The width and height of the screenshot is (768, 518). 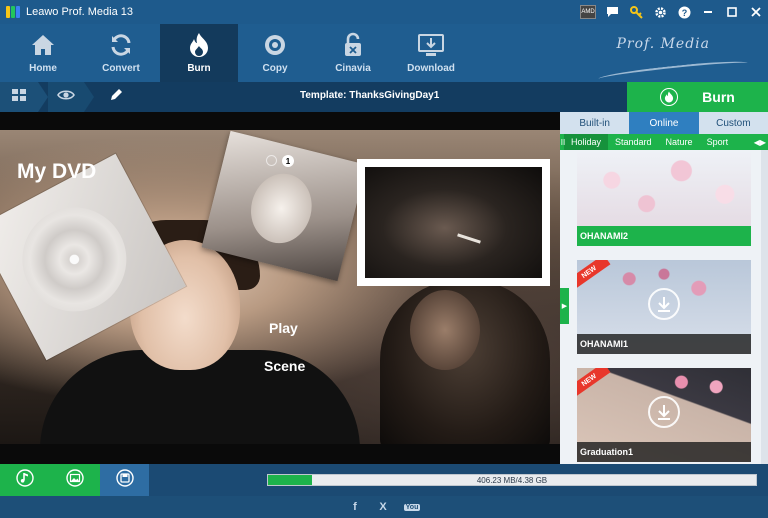 What do you see at coordinates (284, 366) in the screenshot?
I see `menu-scene-button: Scene` at bounding box center [284, 366].